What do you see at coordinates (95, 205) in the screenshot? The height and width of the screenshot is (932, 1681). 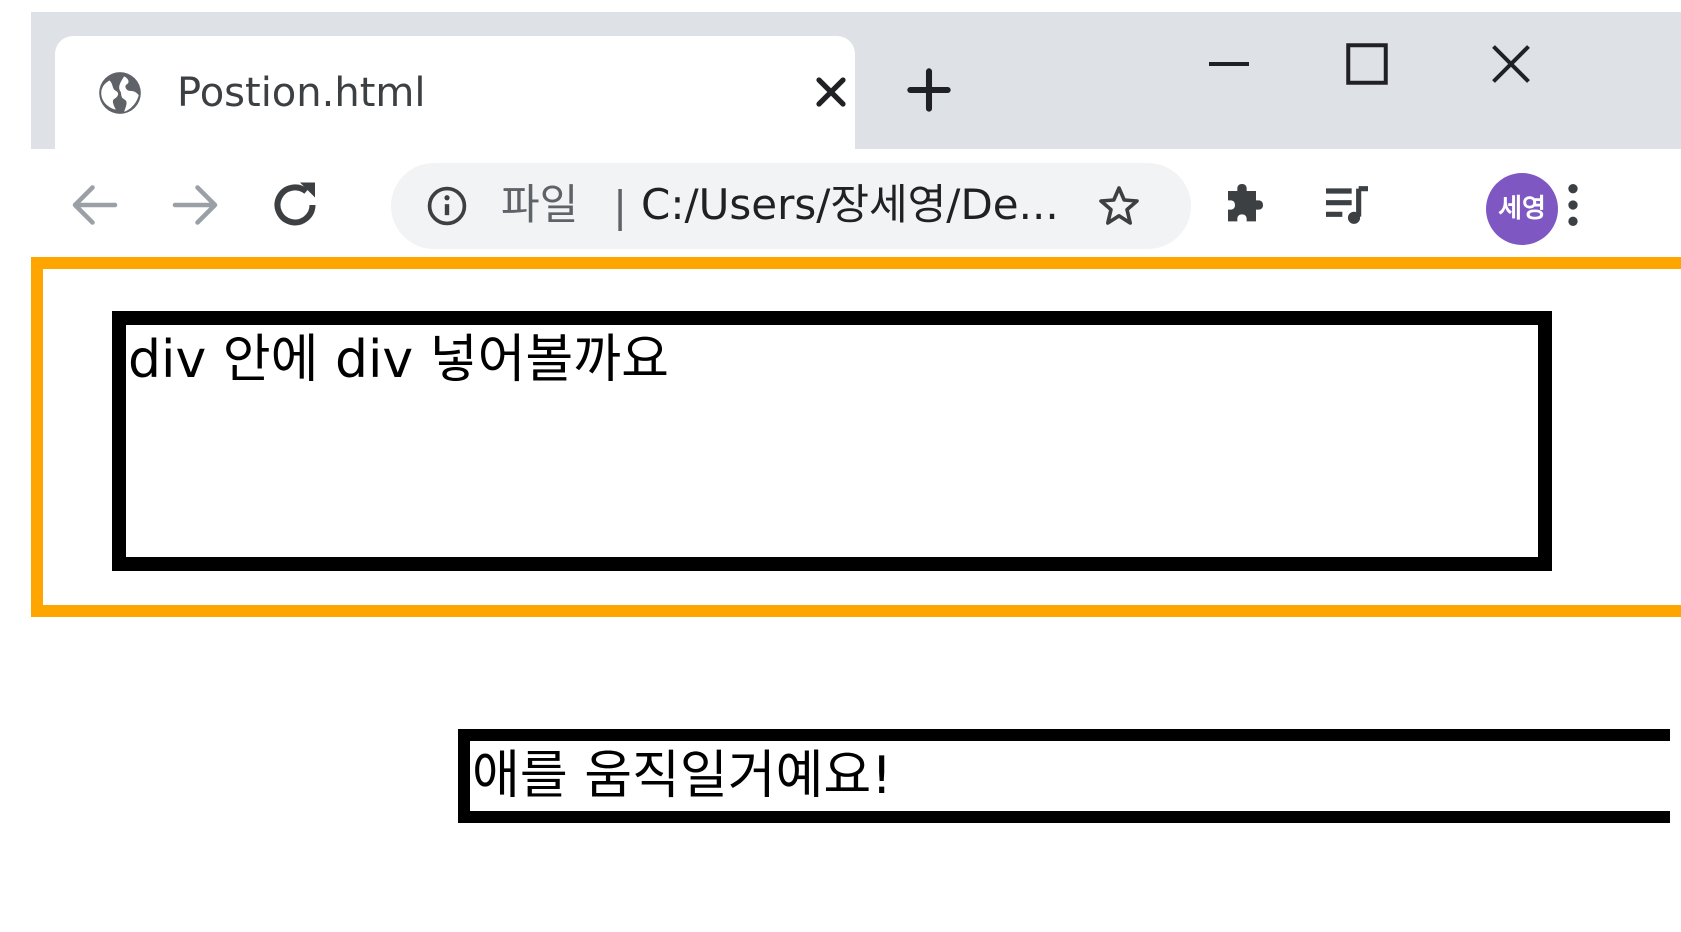 I see `back-arrow-icon` at bounding box center [95, 205].